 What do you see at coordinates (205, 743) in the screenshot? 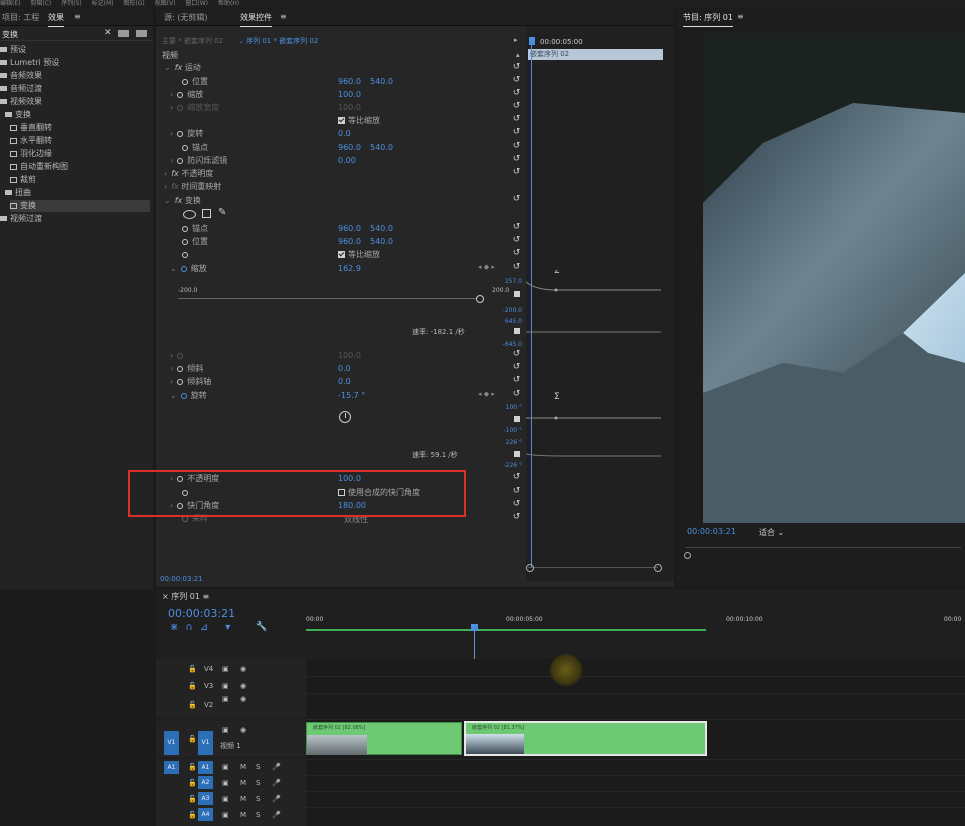
I see `track-target-v1: V1` at bounding box center [205, 743].